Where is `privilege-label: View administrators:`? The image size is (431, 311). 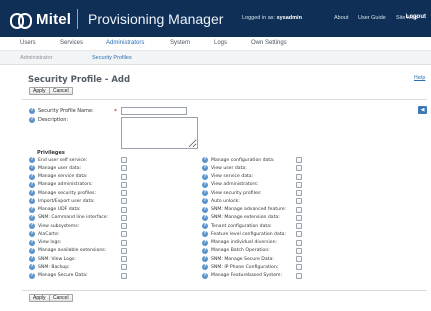 privilege-label: View administrators: is located at coordinates (235, 185).